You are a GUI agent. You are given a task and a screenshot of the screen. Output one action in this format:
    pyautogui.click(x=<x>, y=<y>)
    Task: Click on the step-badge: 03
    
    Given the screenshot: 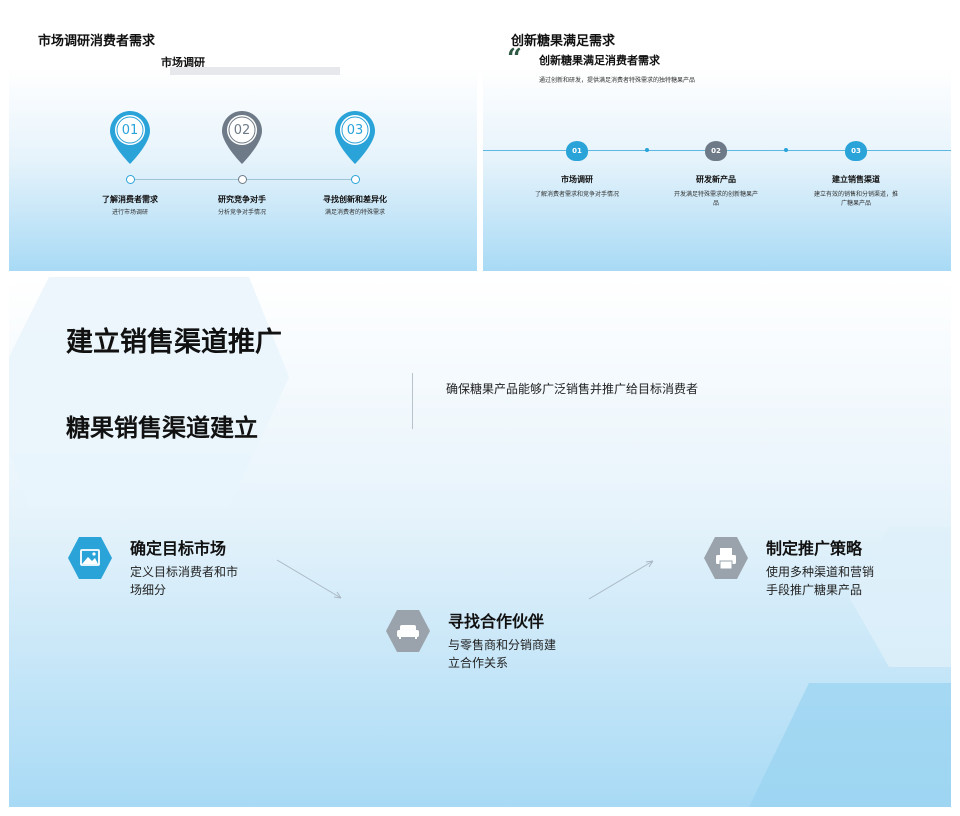 What is the action you would take?
    pyautogui.click(x=856, y=151)
    